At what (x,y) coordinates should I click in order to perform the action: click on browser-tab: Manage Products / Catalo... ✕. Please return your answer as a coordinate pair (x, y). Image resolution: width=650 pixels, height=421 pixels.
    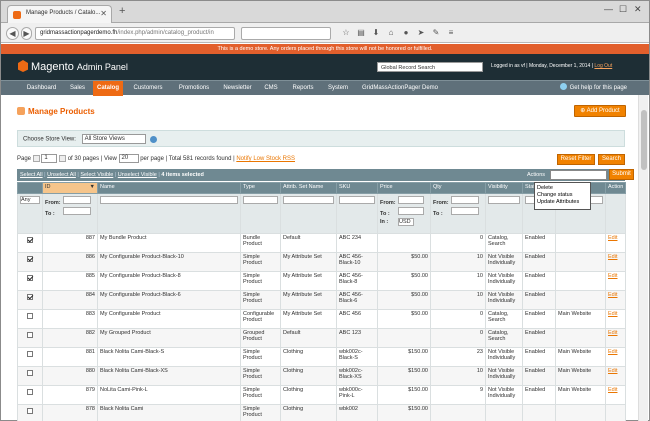
    Looking at the image, I should click on (59, 14).